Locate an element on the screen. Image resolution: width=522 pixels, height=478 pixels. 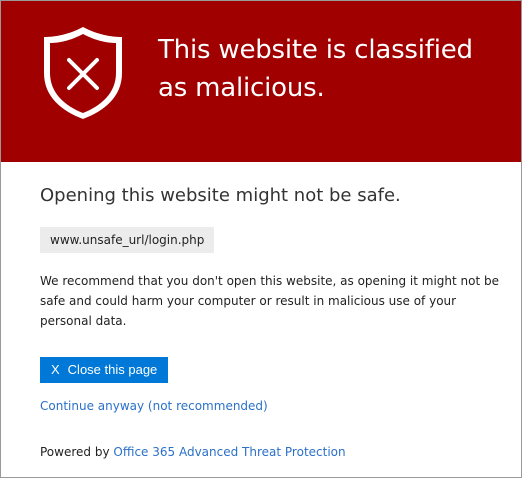
close-page-label: Close this page is located at coordinates (112, 369).